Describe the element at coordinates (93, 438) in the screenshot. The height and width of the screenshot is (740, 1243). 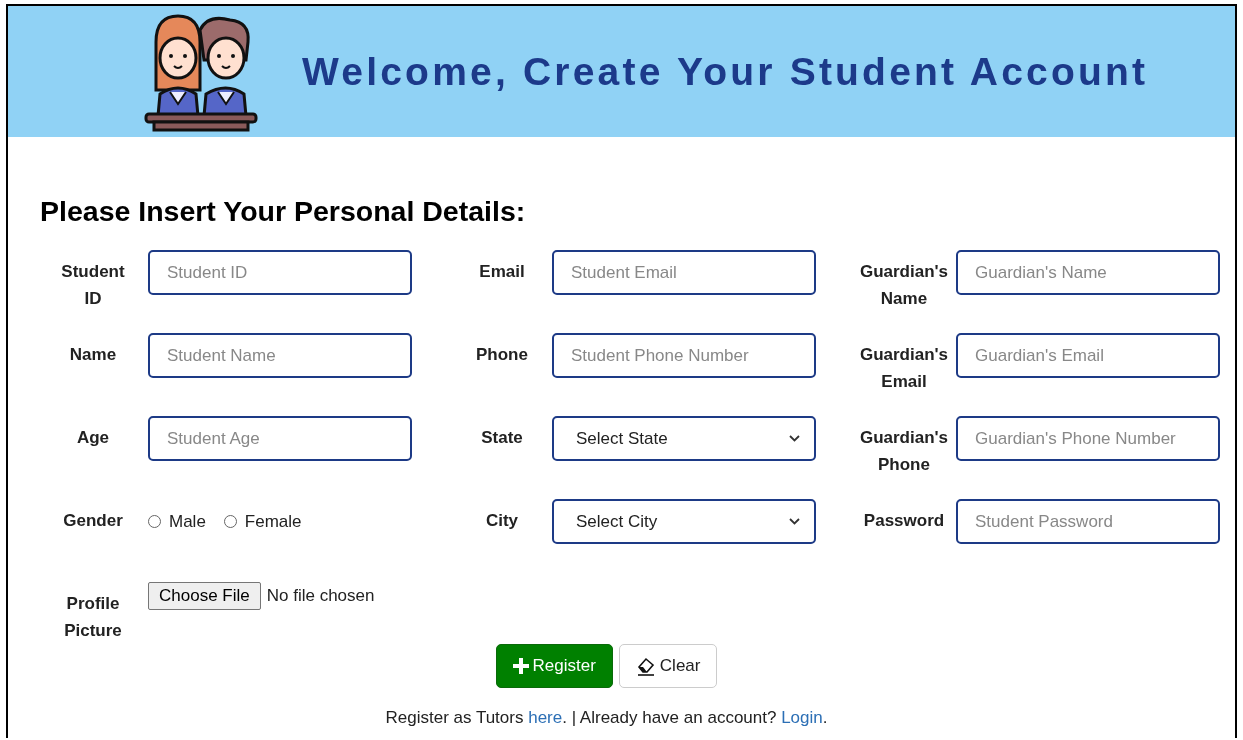
I see `field-label: Age` at that location.